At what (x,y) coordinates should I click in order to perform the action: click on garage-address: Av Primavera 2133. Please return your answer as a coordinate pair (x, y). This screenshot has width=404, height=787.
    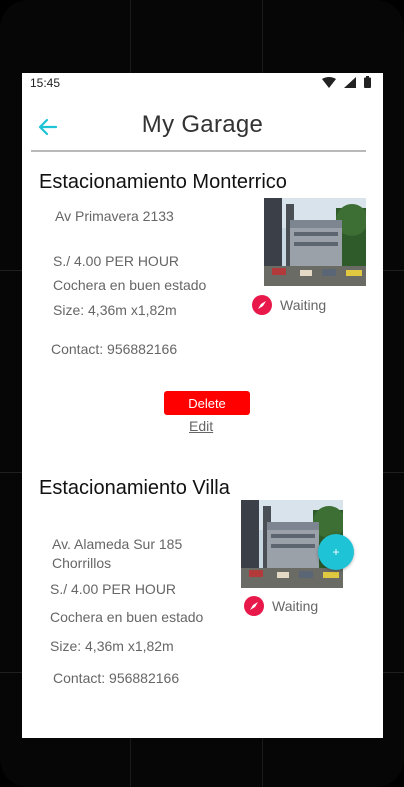
    Looking at the image, I should click on (114, 216).